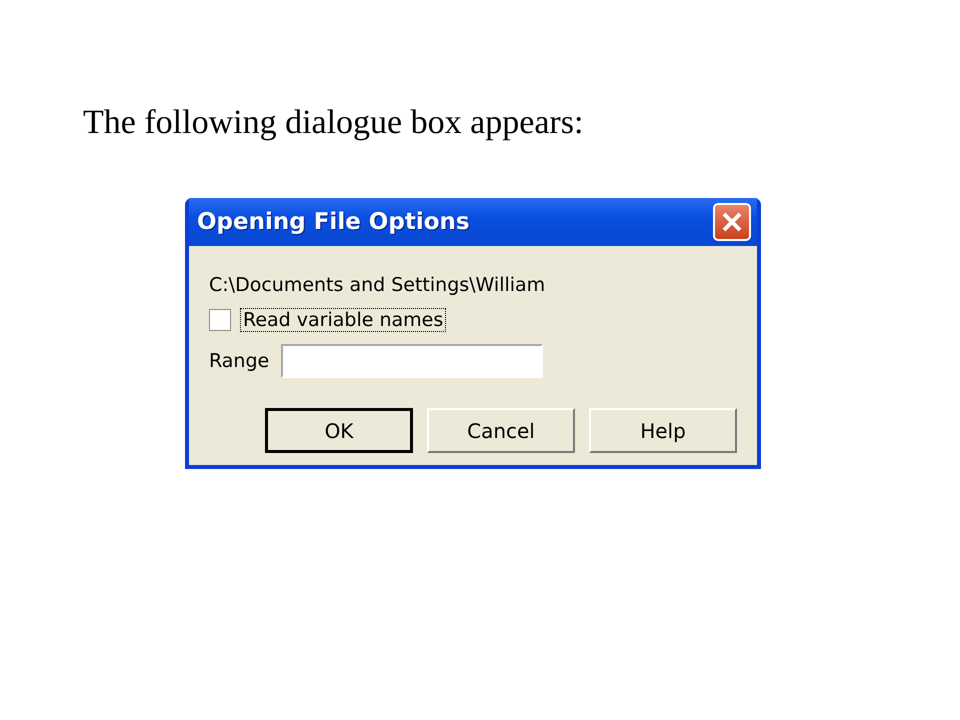  What do you see at coordinates (333, 123) in the screenshot?
I see `slide-heading: The following dialogue box appears:` at bounding box center [333, 123].